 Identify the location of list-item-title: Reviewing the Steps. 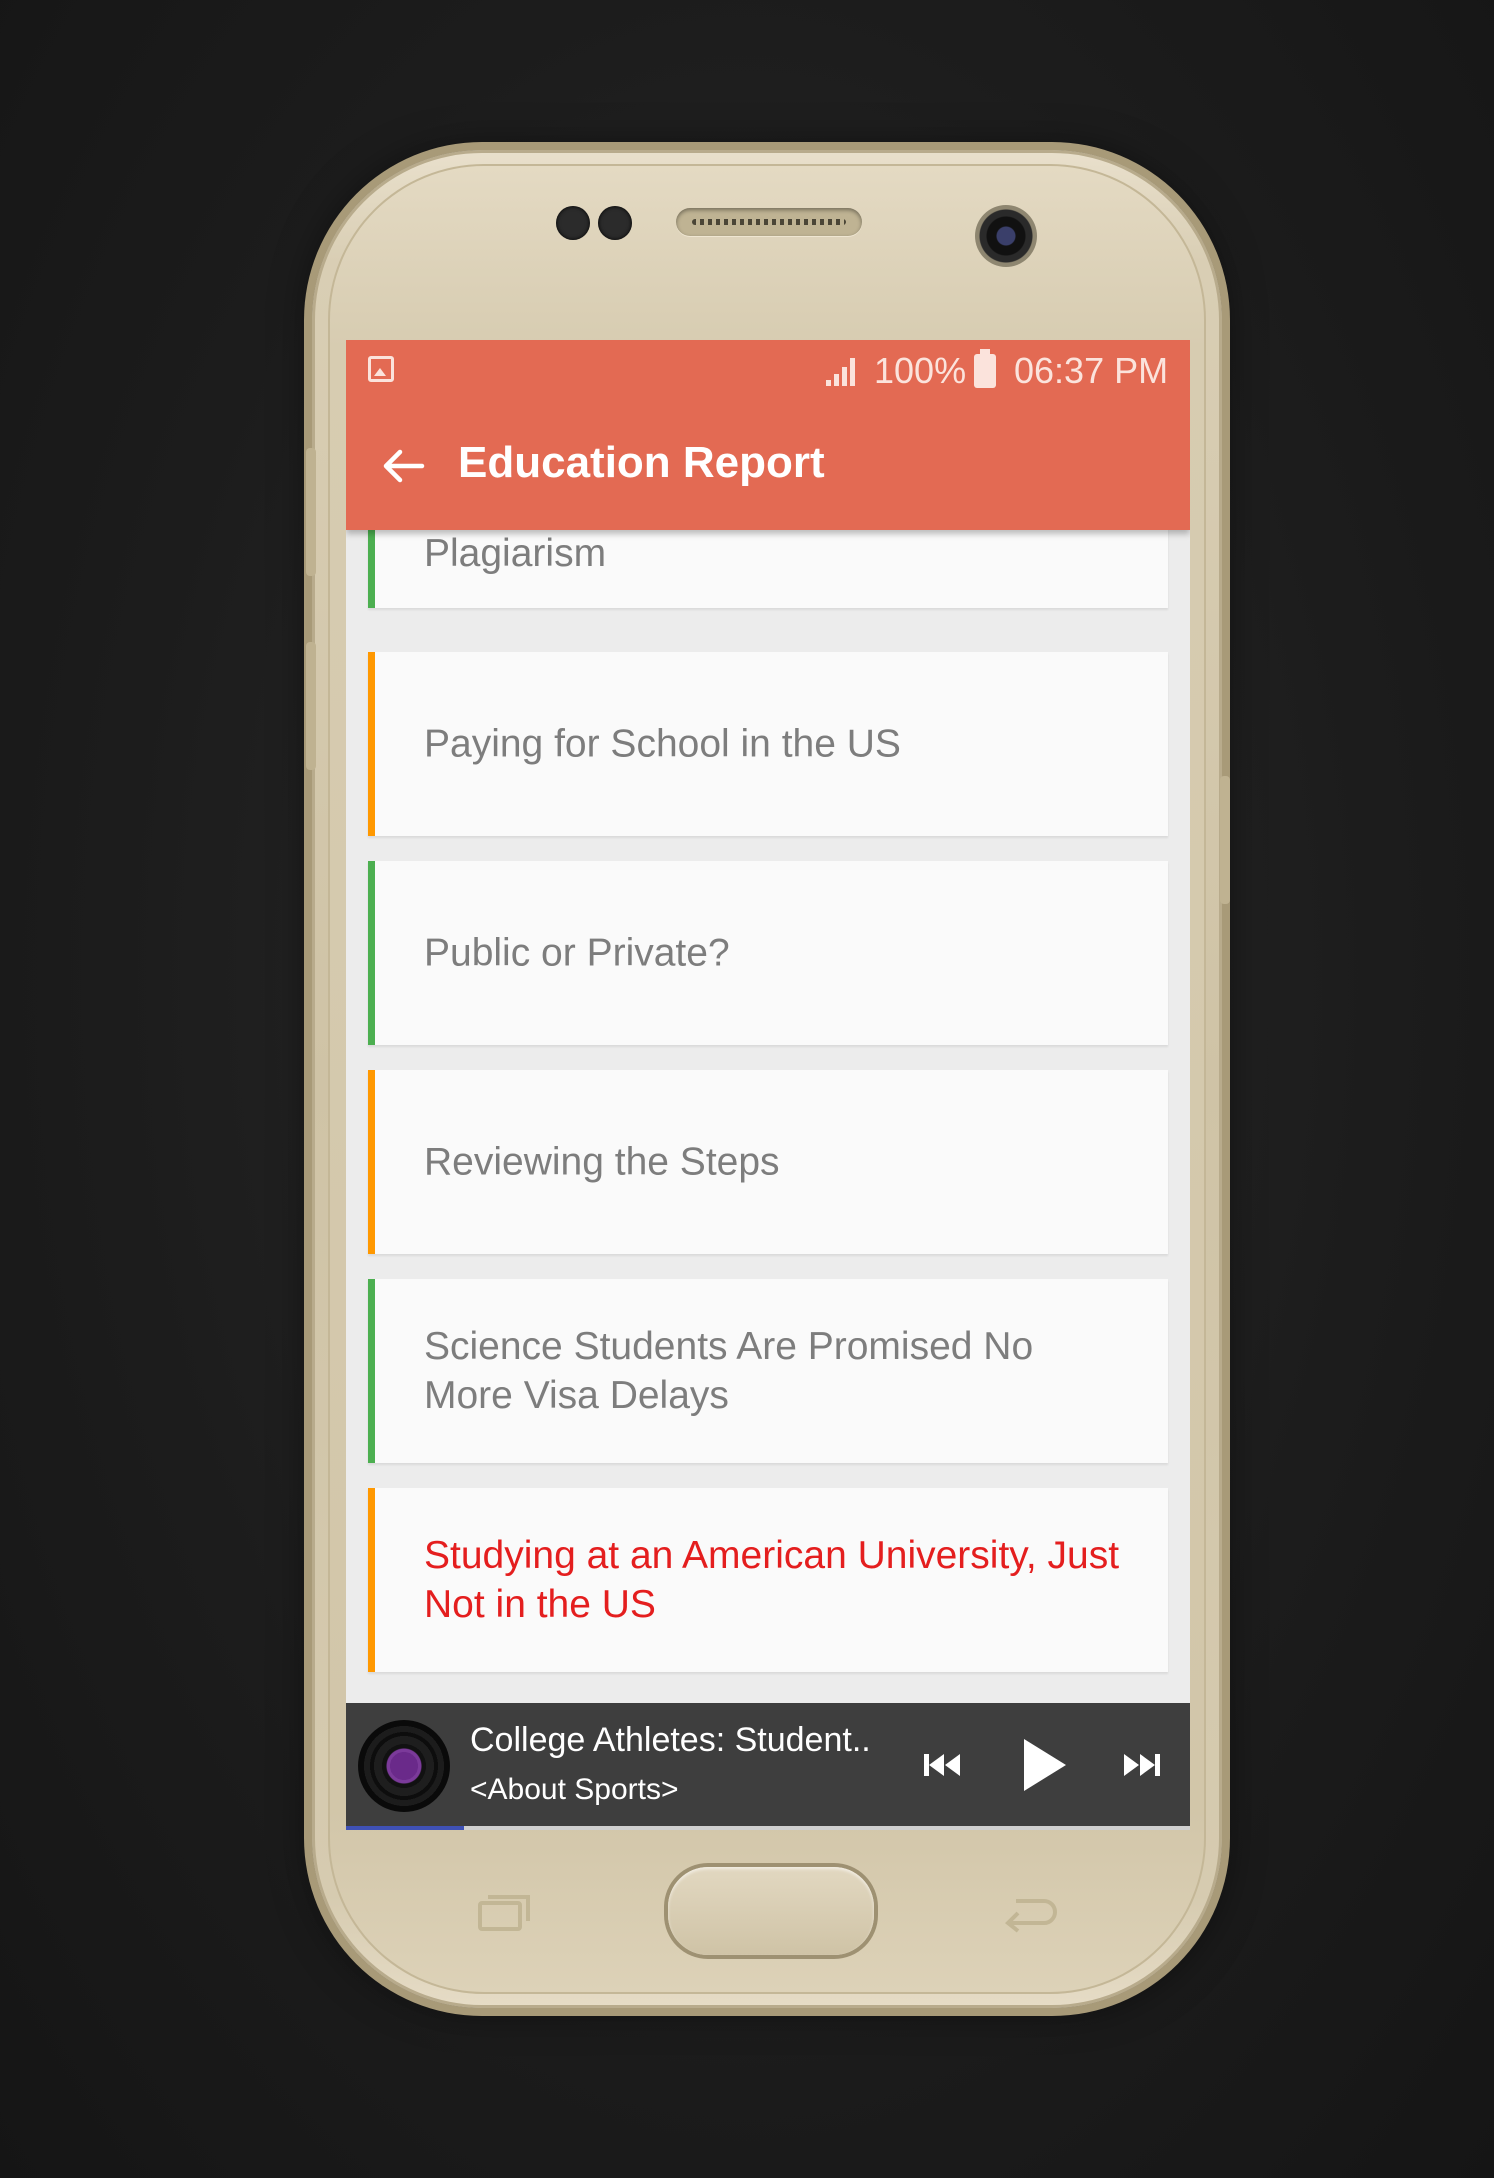
(602, 1162).